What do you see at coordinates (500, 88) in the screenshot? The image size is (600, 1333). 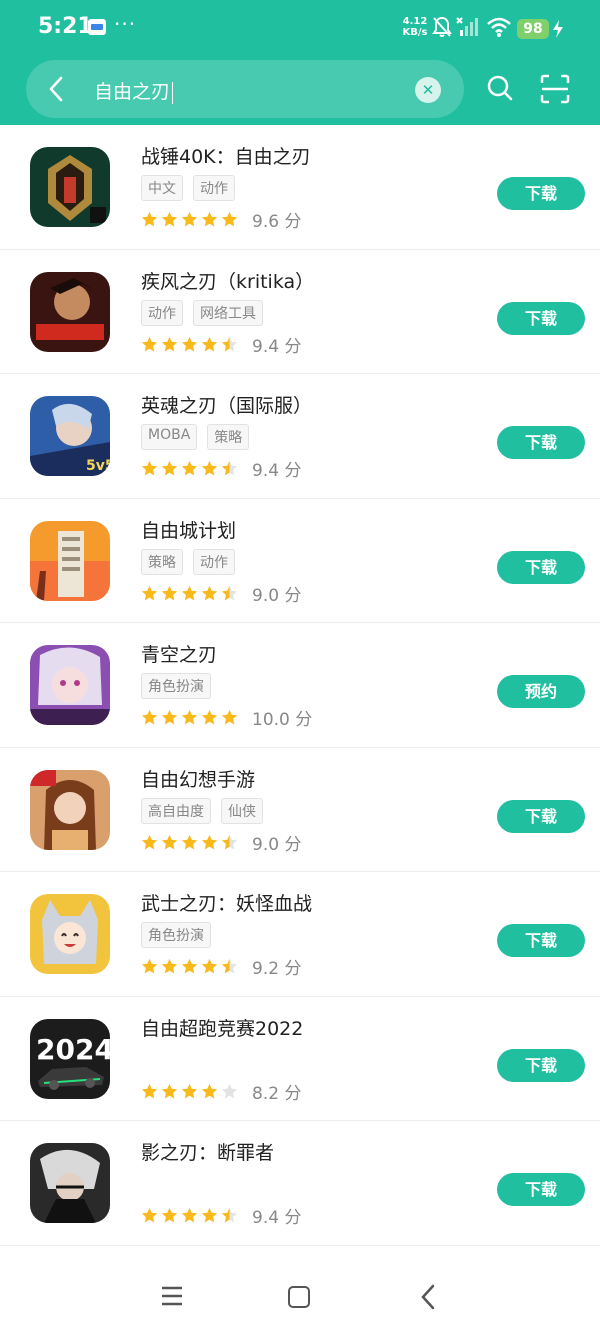 I see `search-icon` at bounding box center [500, 88].